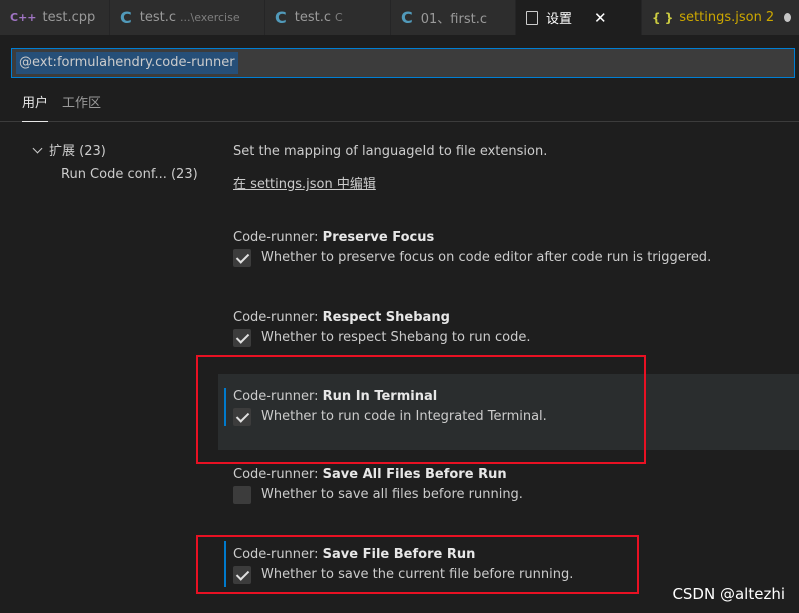 This screenshot has width=799, height=613. What do you see at coordinates (378, 237) in the screenshot?
I see `setting-name: Preserve Focus` at bounding box center [378, 237].